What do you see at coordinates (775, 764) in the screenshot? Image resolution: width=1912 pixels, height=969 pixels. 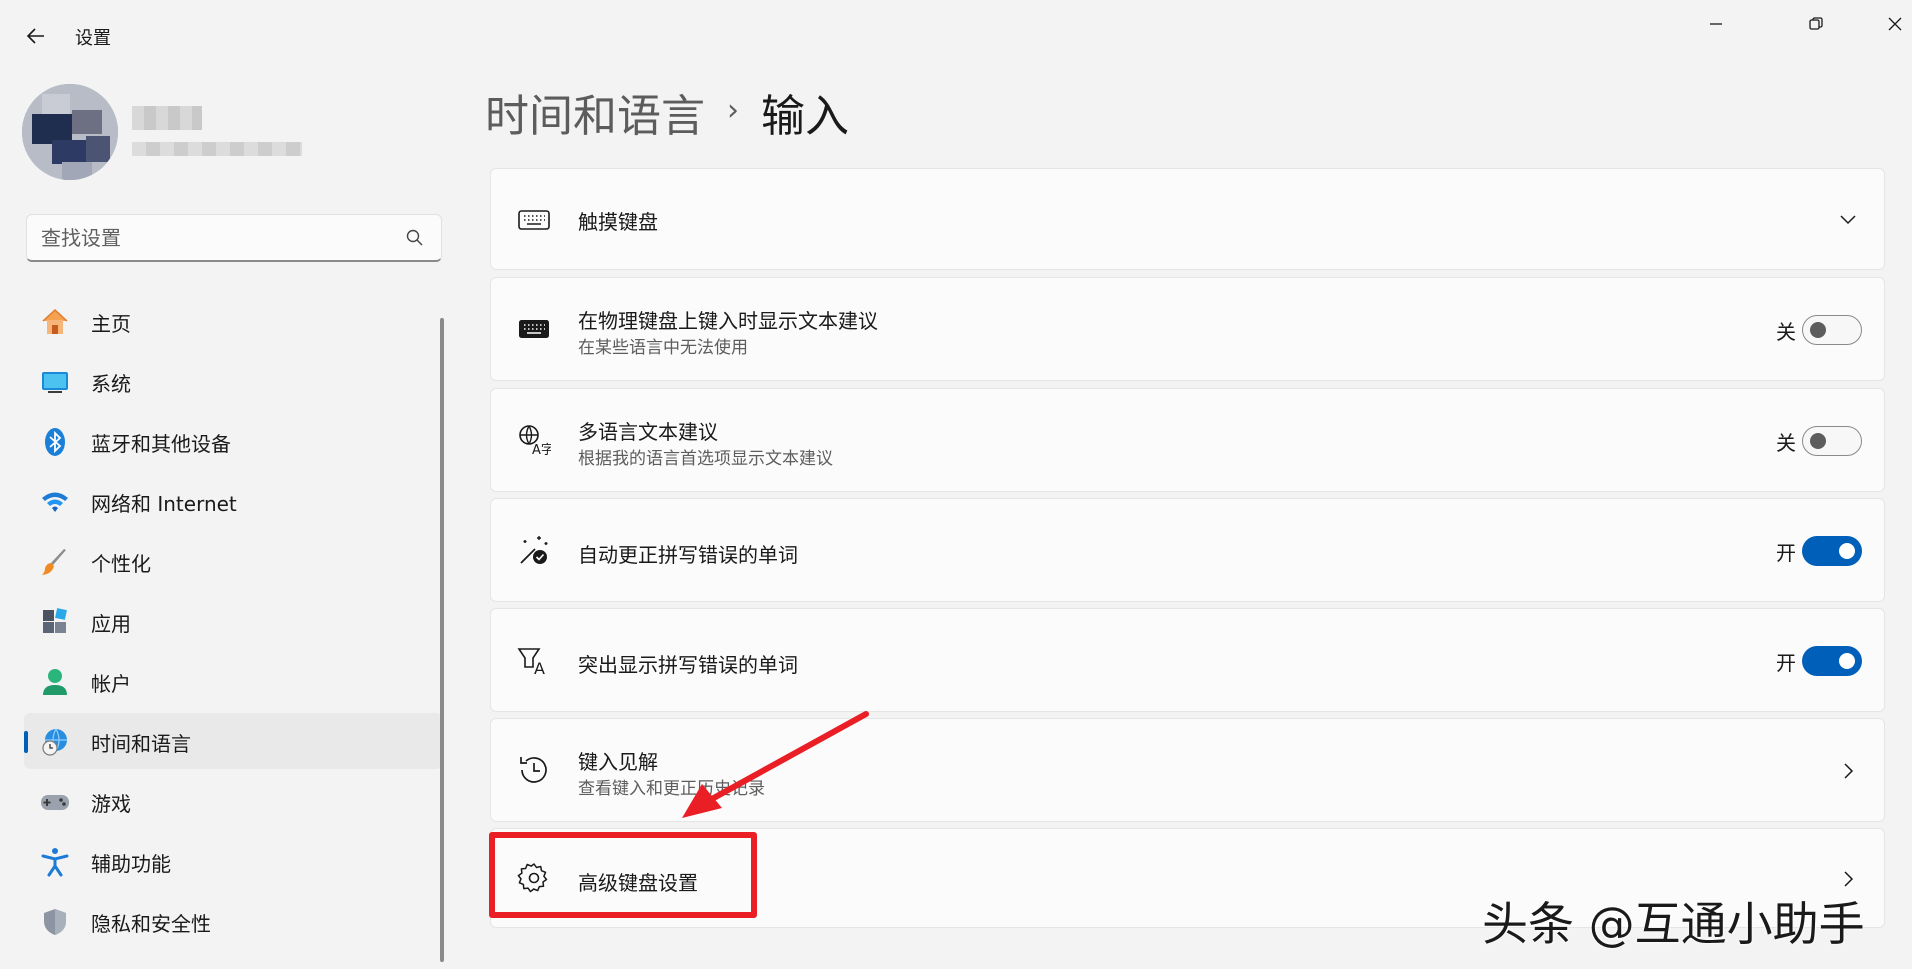 I see `annotation-arrow` at bounding box center [775, 764].